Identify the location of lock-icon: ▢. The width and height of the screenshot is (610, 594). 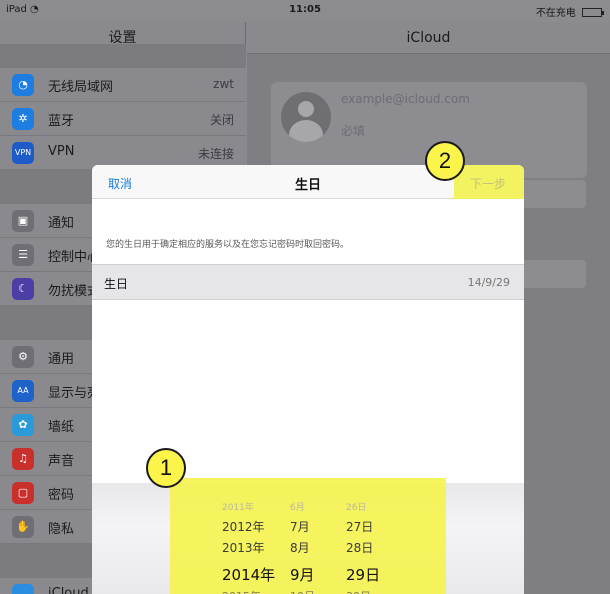
(23, 493).